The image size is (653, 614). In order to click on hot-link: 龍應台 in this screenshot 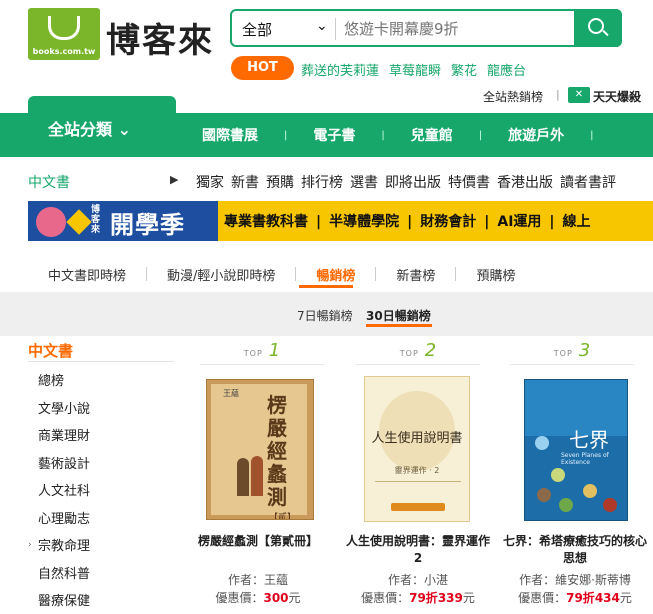, I will do `click(506, 71)`.